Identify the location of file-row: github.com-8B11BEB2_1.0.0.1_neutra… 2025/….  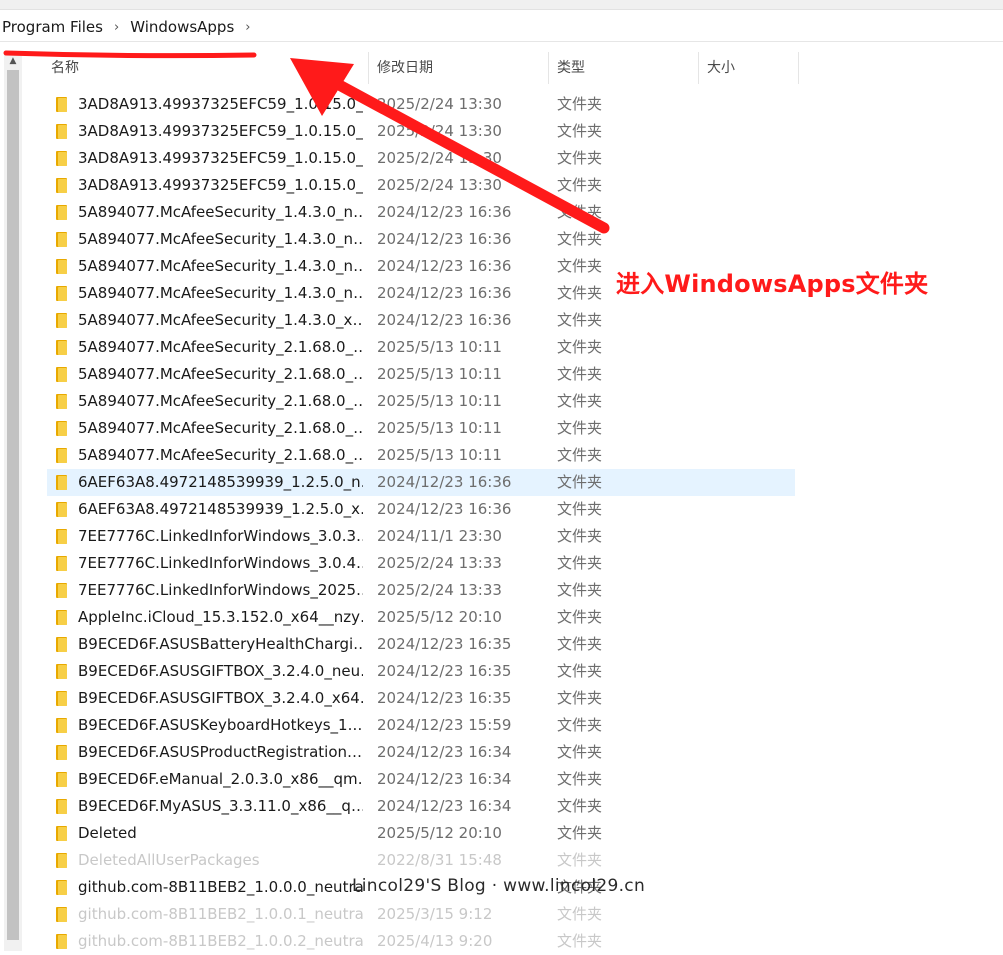
(421, 914).